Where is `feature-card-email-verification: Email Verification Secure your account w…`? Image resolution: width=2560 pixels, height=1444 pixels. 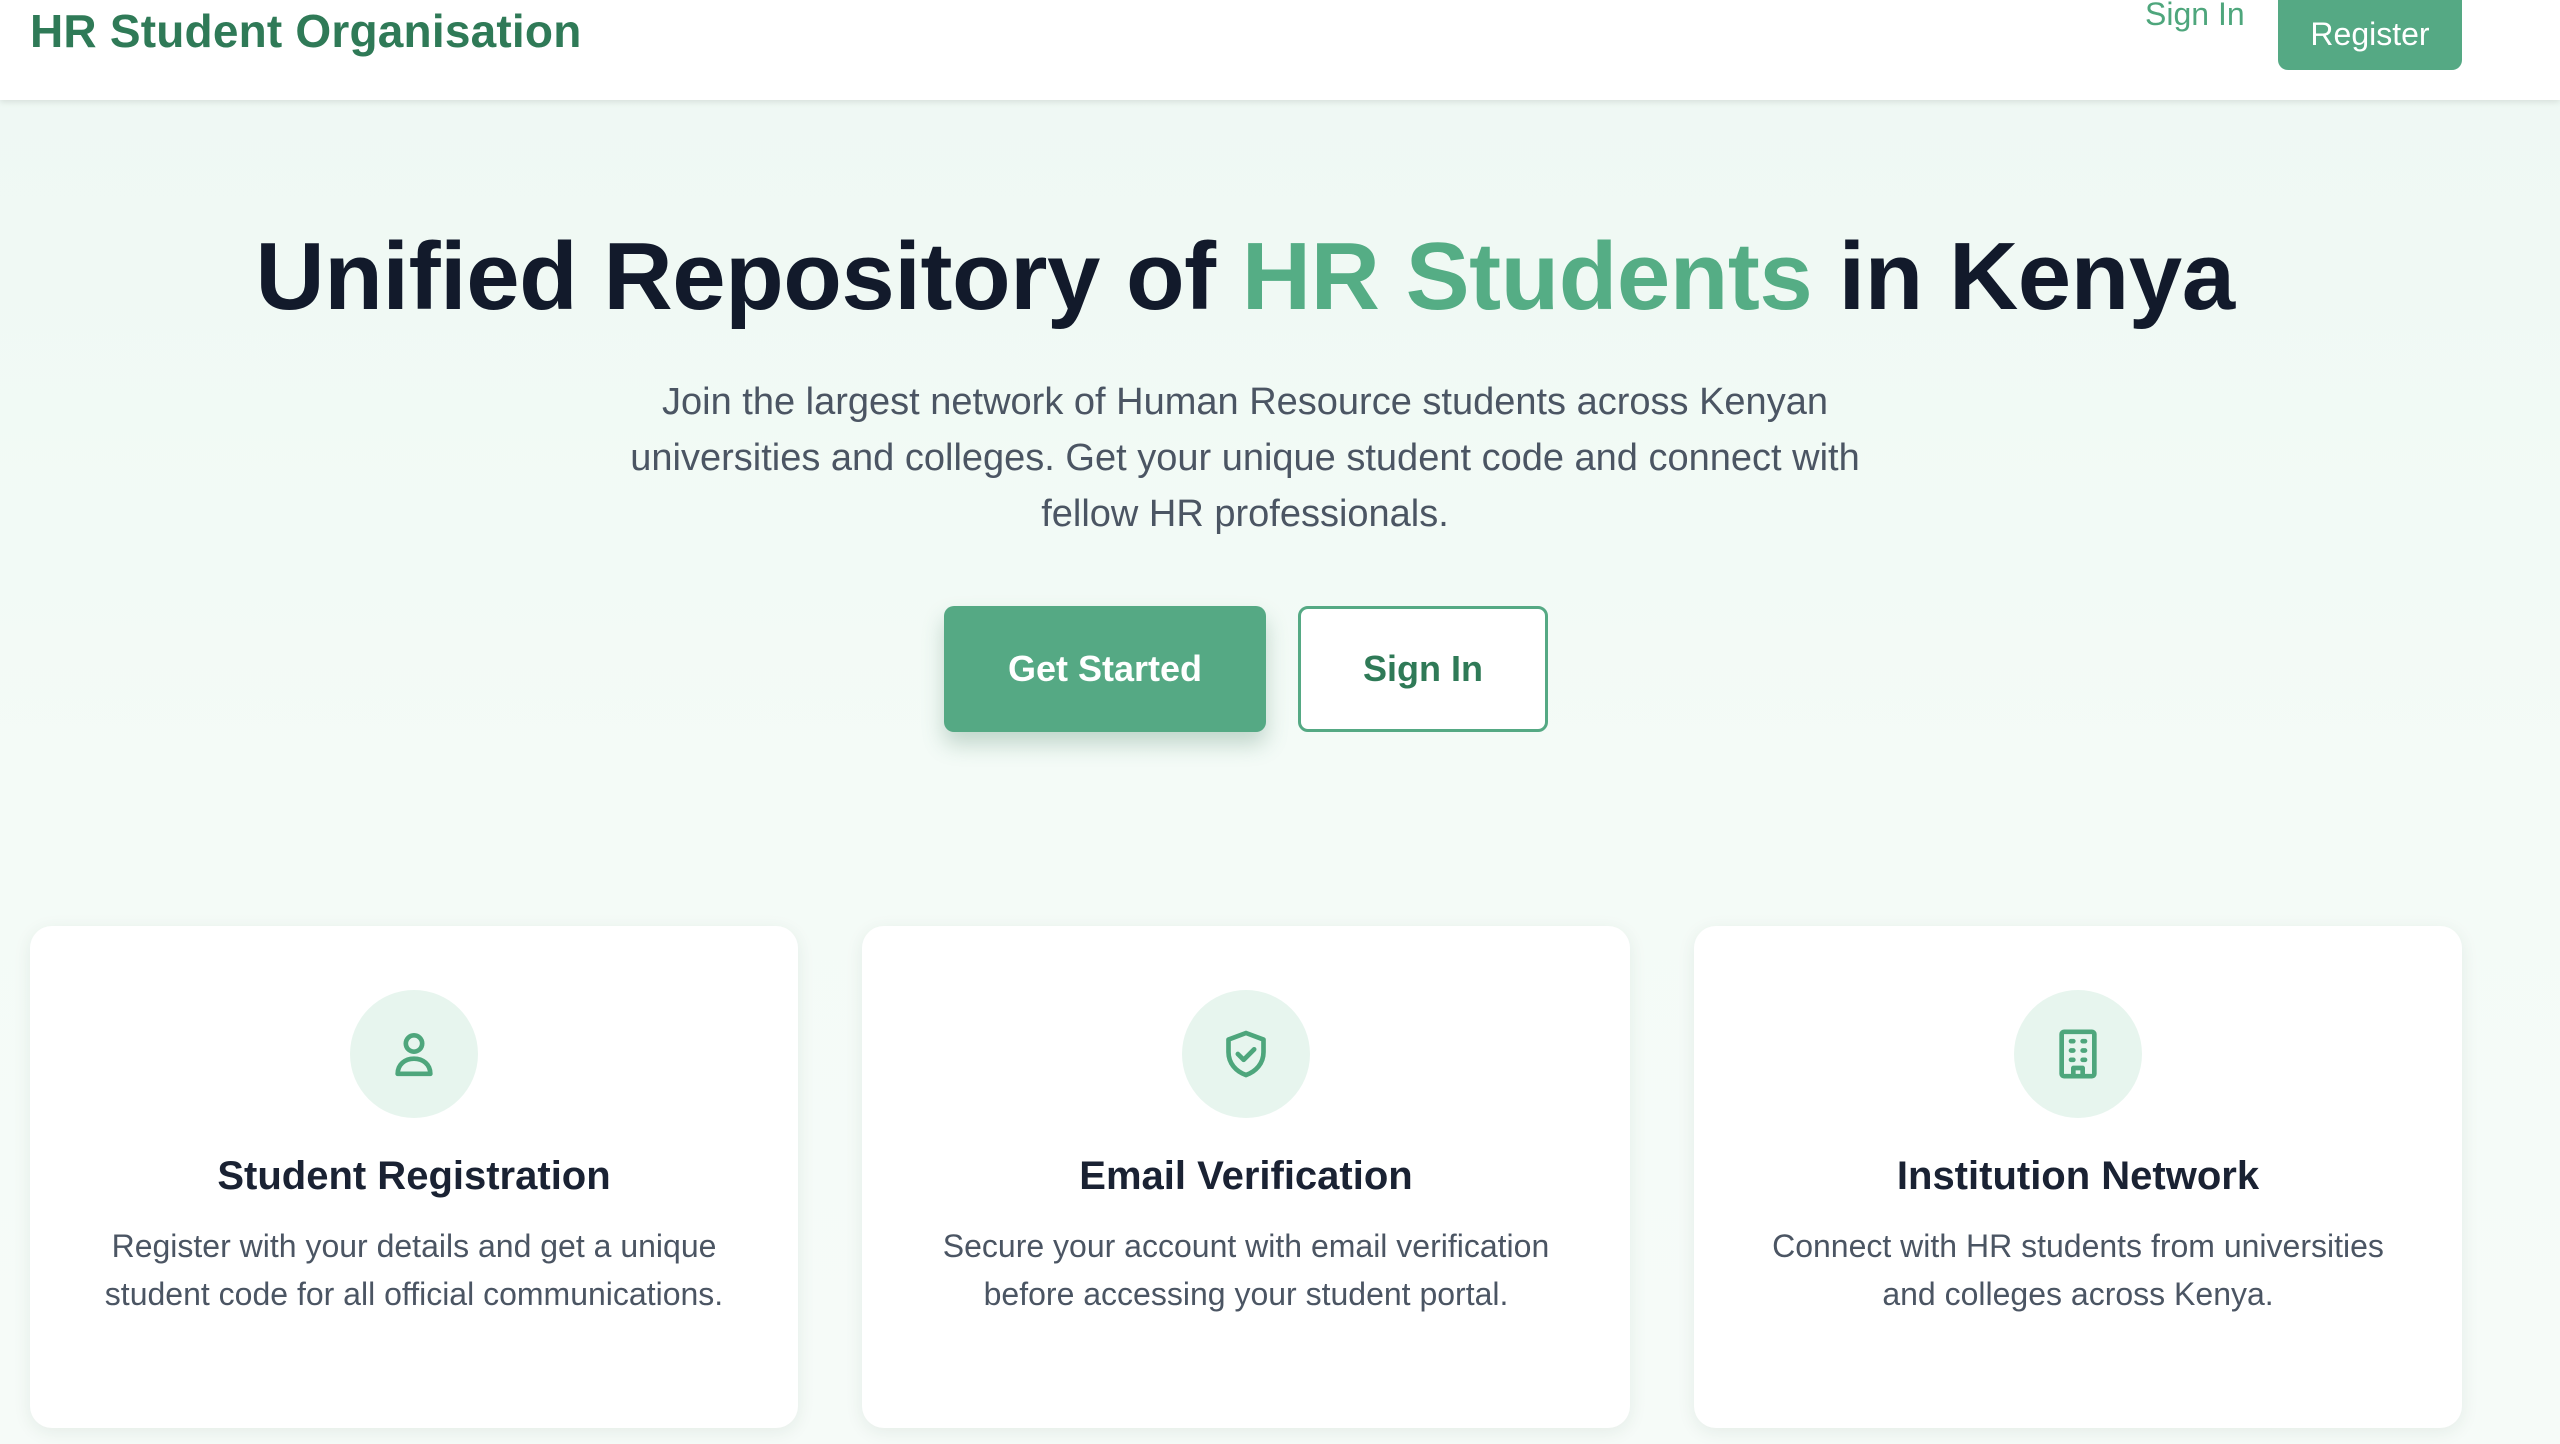
feature-card-email-verification: Email Verification Secure your account w… is located at coordinates (1246, 1177).